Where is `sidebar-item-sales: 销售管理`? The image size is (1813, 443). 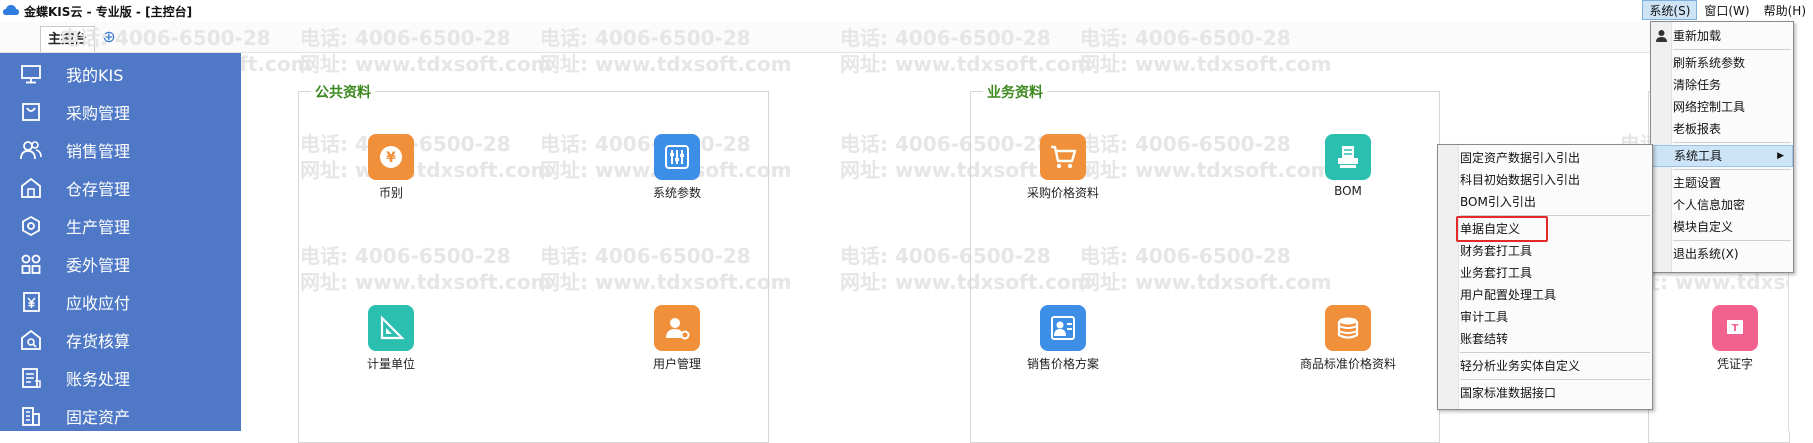
sidebar-item-sales: 销售管理 is located at coordinates (120, 150).